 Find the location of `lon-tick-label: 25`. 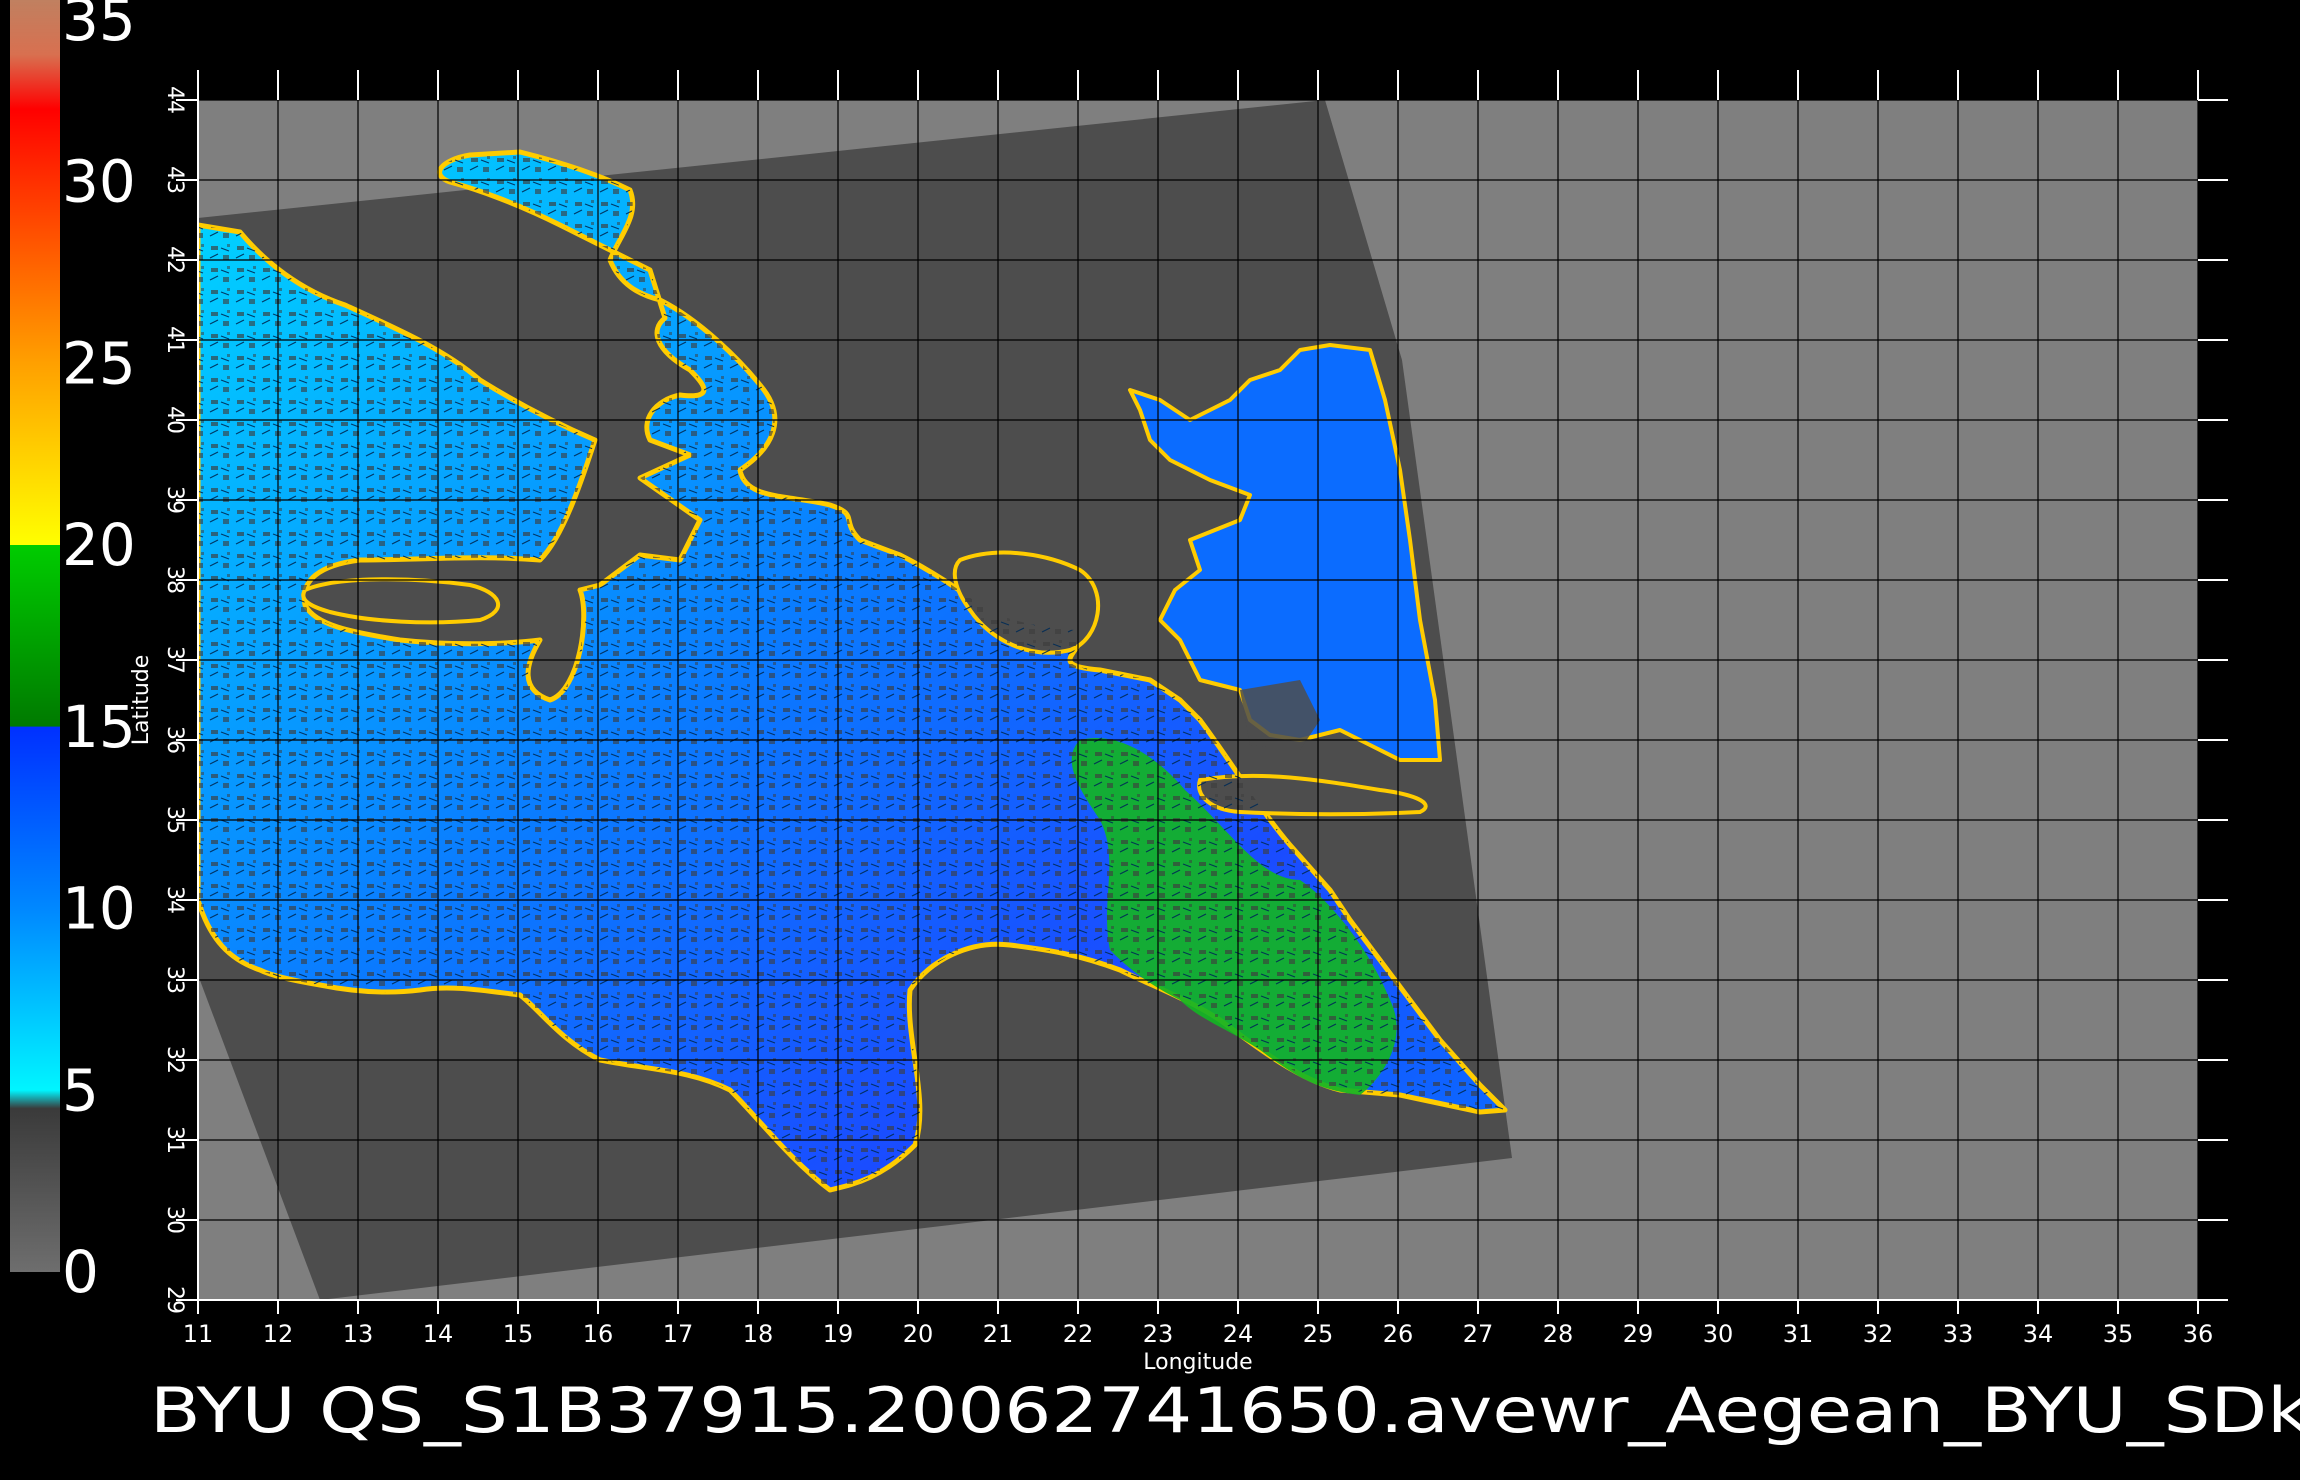

lon-tick-label: 25 is located at coordinates (1318, 1334).